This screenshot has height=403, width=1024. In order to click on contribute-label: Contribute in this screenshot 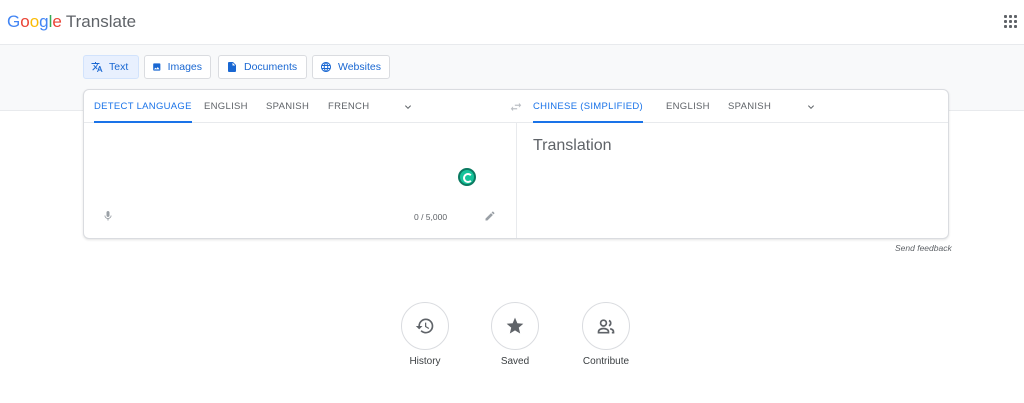, I will do `click(606, 361)`.